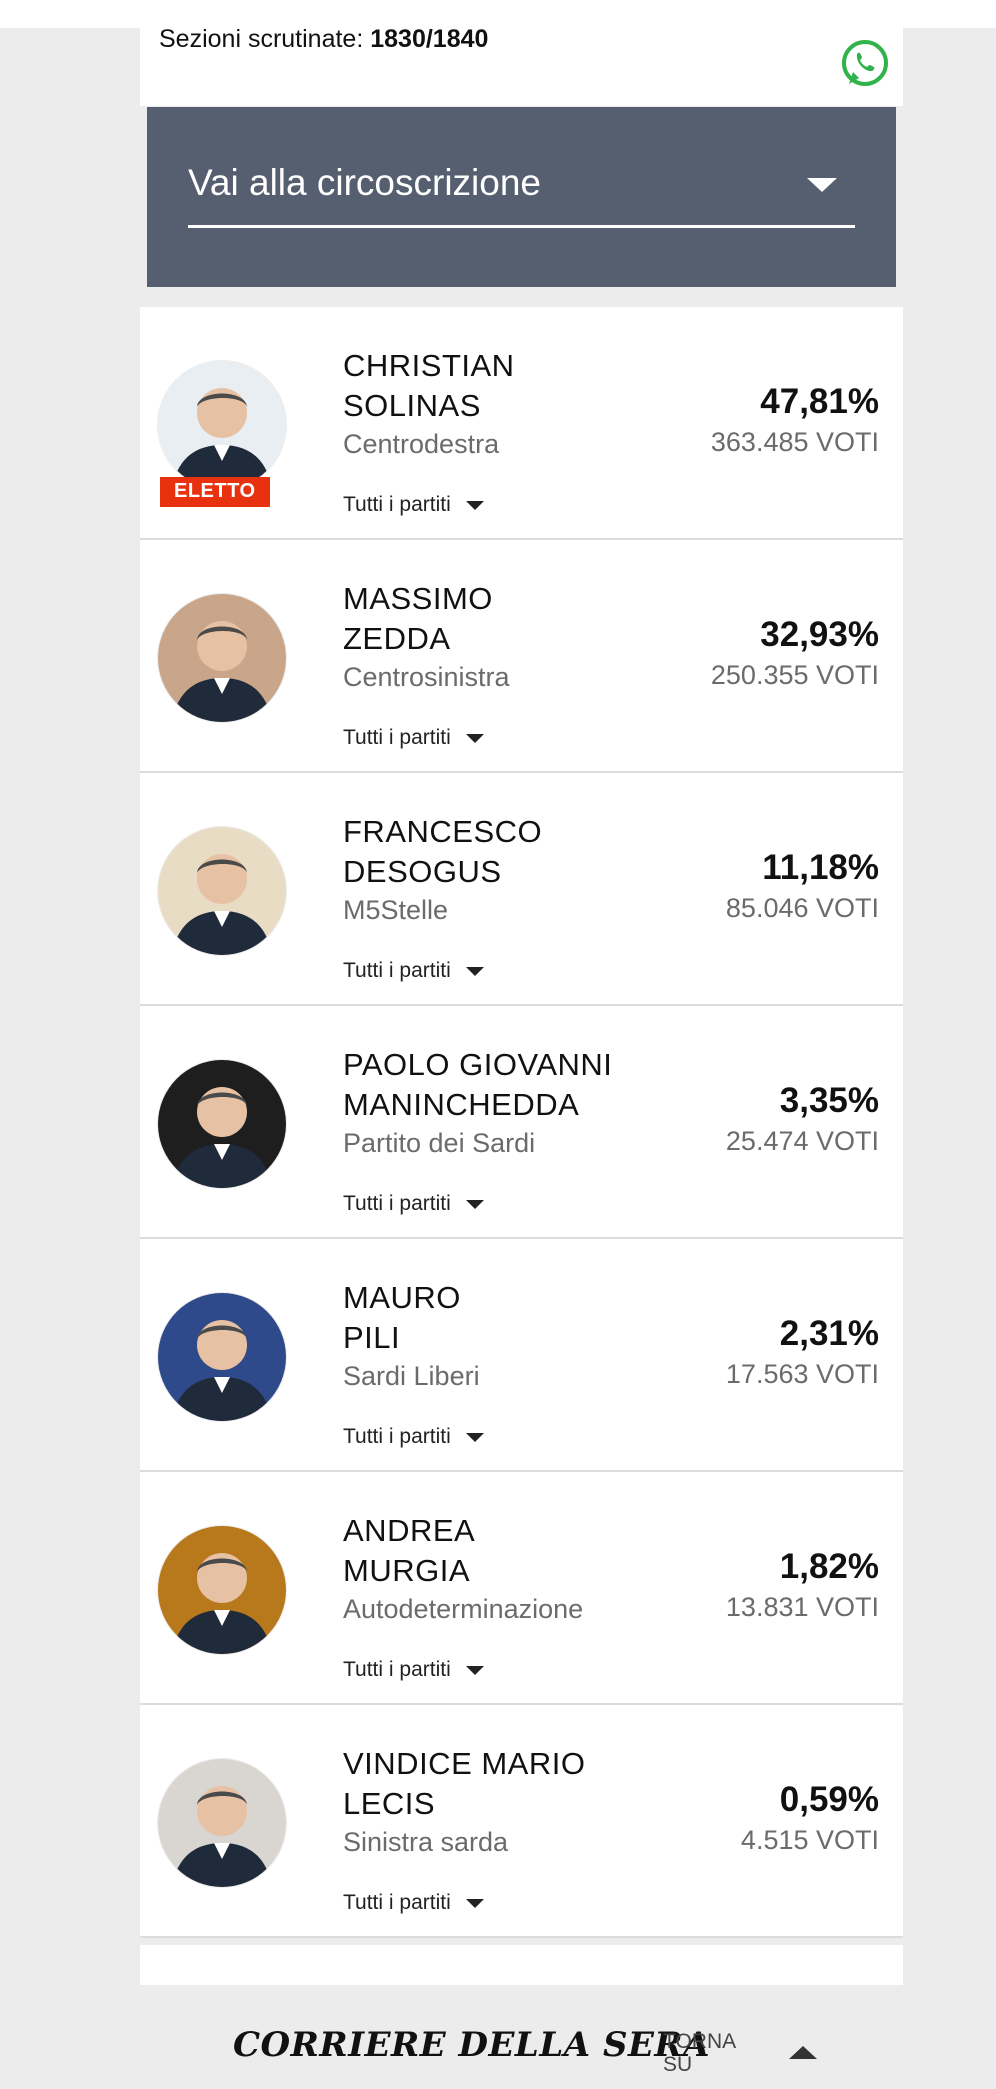 This screenshot has height=2089, width=996. I want to click on elected-badge: ELETTO, so click(215, 492).